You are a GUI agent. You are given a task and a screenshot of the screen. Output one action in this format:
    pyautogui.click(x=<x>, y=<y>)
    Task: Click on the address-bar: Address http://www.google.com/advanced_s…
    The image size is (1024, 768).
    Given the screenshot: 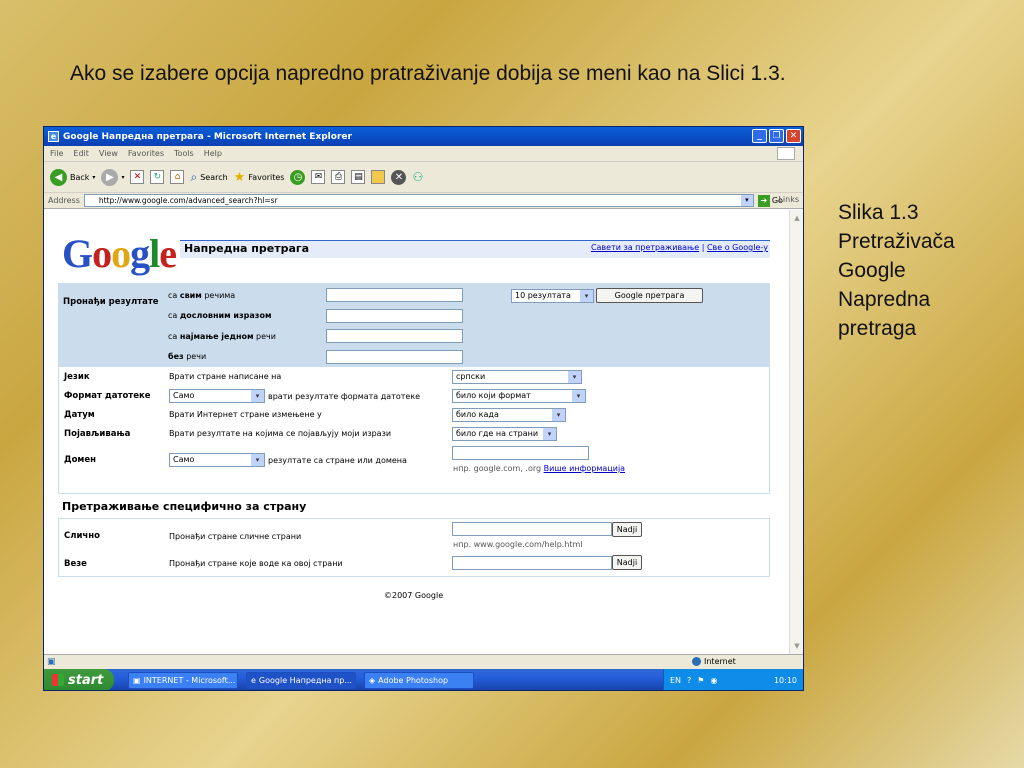 What is the action you would take?
    pyautogui.click(x=423, y=201)
    